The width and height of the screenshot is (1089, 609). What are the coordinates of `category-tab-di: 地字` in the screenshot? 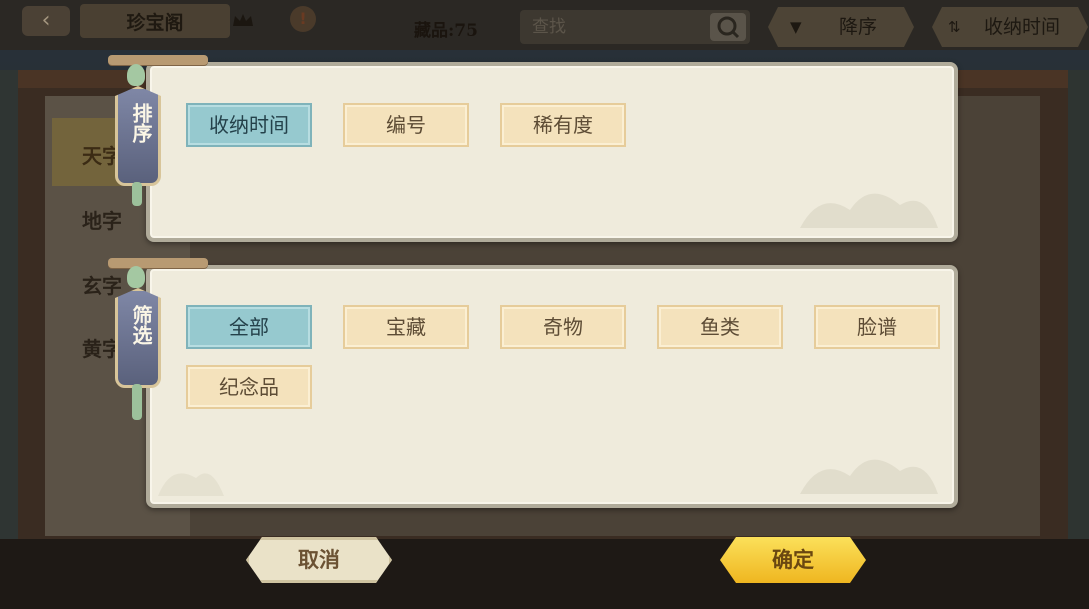 It's located at (102, 219).